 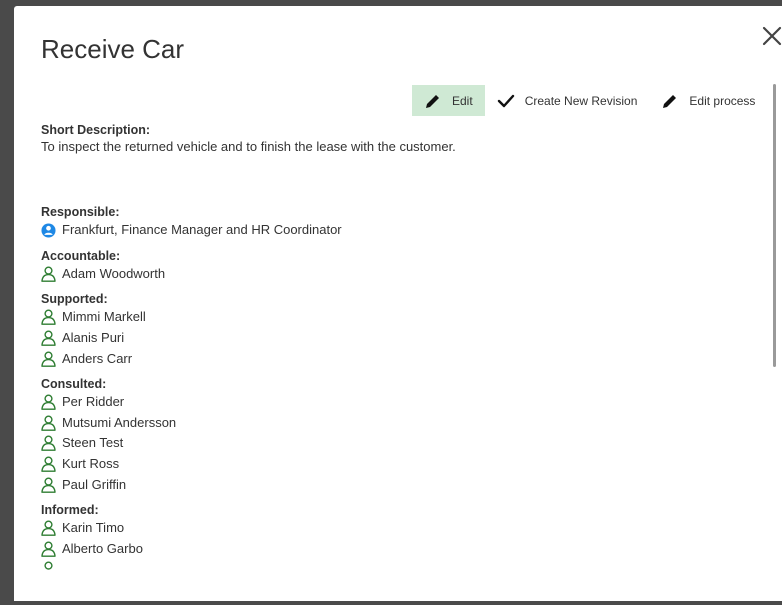 What do you see at coordinates (391, 443) in the screenshot?
I see `list-item: Steen Test` at bounding box center [391, 443].